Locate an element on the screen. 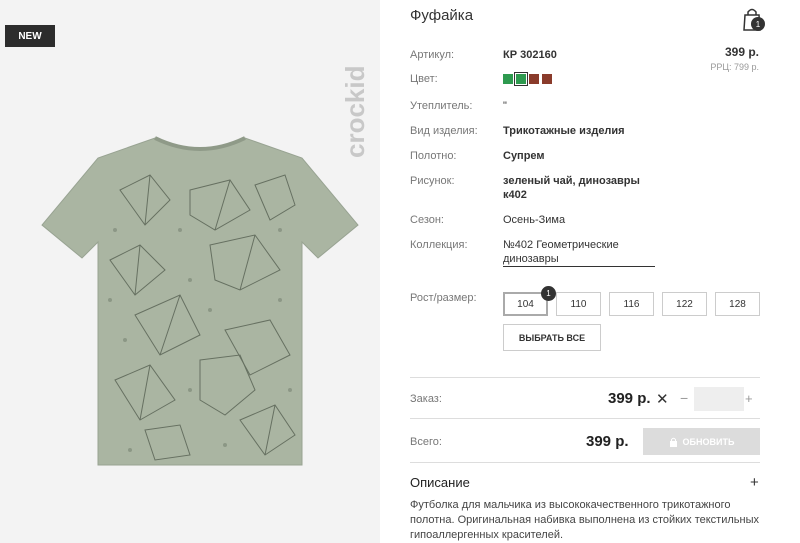 This screenshot has width=800, height=543. collection-link-line2: динозавры is located at coordinates (531, 259).